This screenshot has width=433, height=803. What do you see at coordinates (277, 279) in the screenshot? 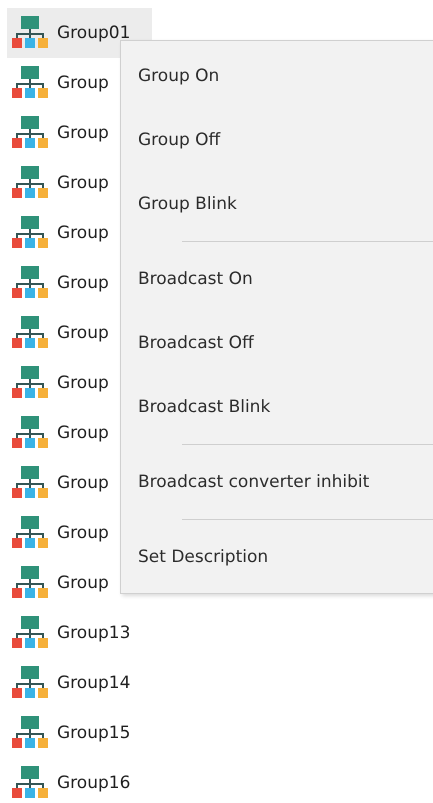
I see `menu-item: Broadcast On` at bounding box center [277, 279].